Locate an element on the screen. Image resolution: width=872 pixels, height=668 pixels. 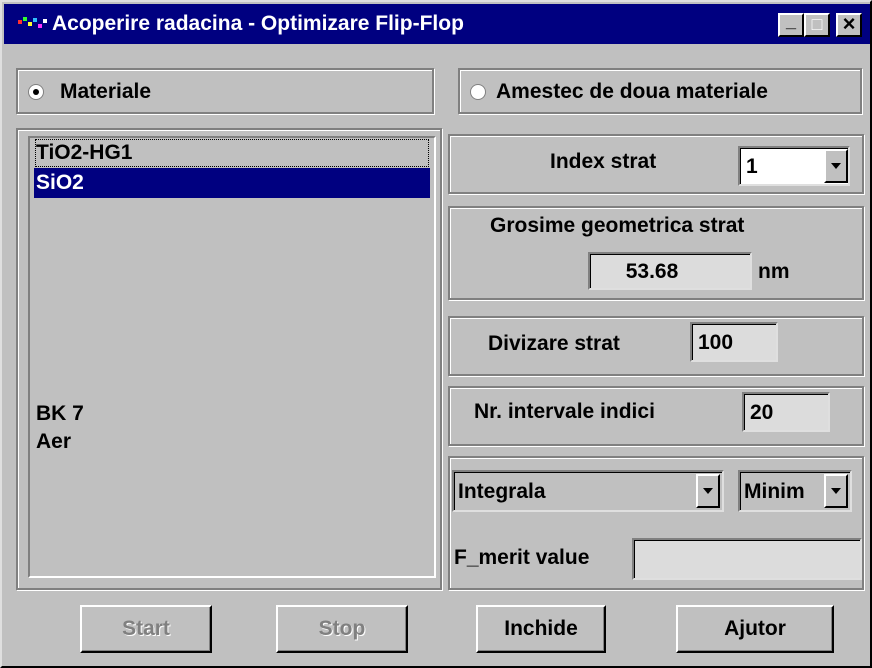
minimize-icon: _ is located at coordinates (790, 21).